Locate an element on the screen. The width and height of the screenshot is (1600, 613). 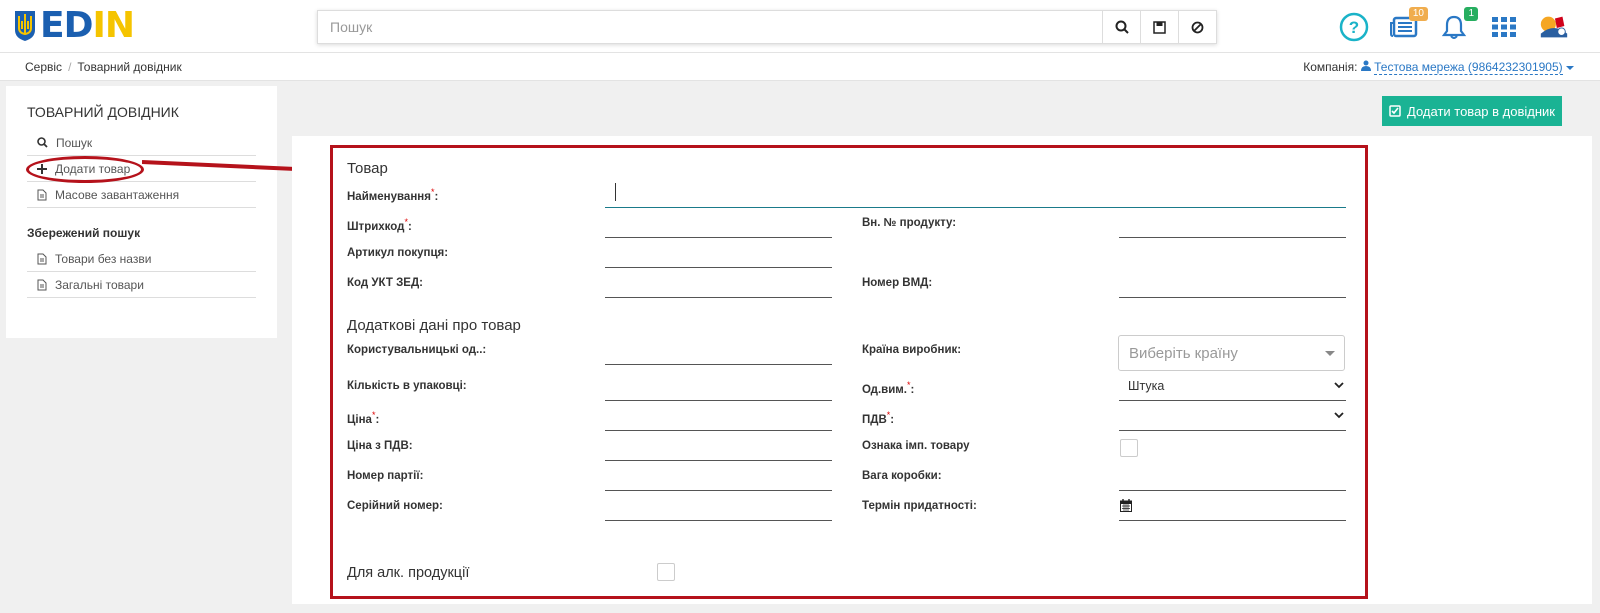
country-placeholder: Виберіть країну is located at coordinates (1183, 353).